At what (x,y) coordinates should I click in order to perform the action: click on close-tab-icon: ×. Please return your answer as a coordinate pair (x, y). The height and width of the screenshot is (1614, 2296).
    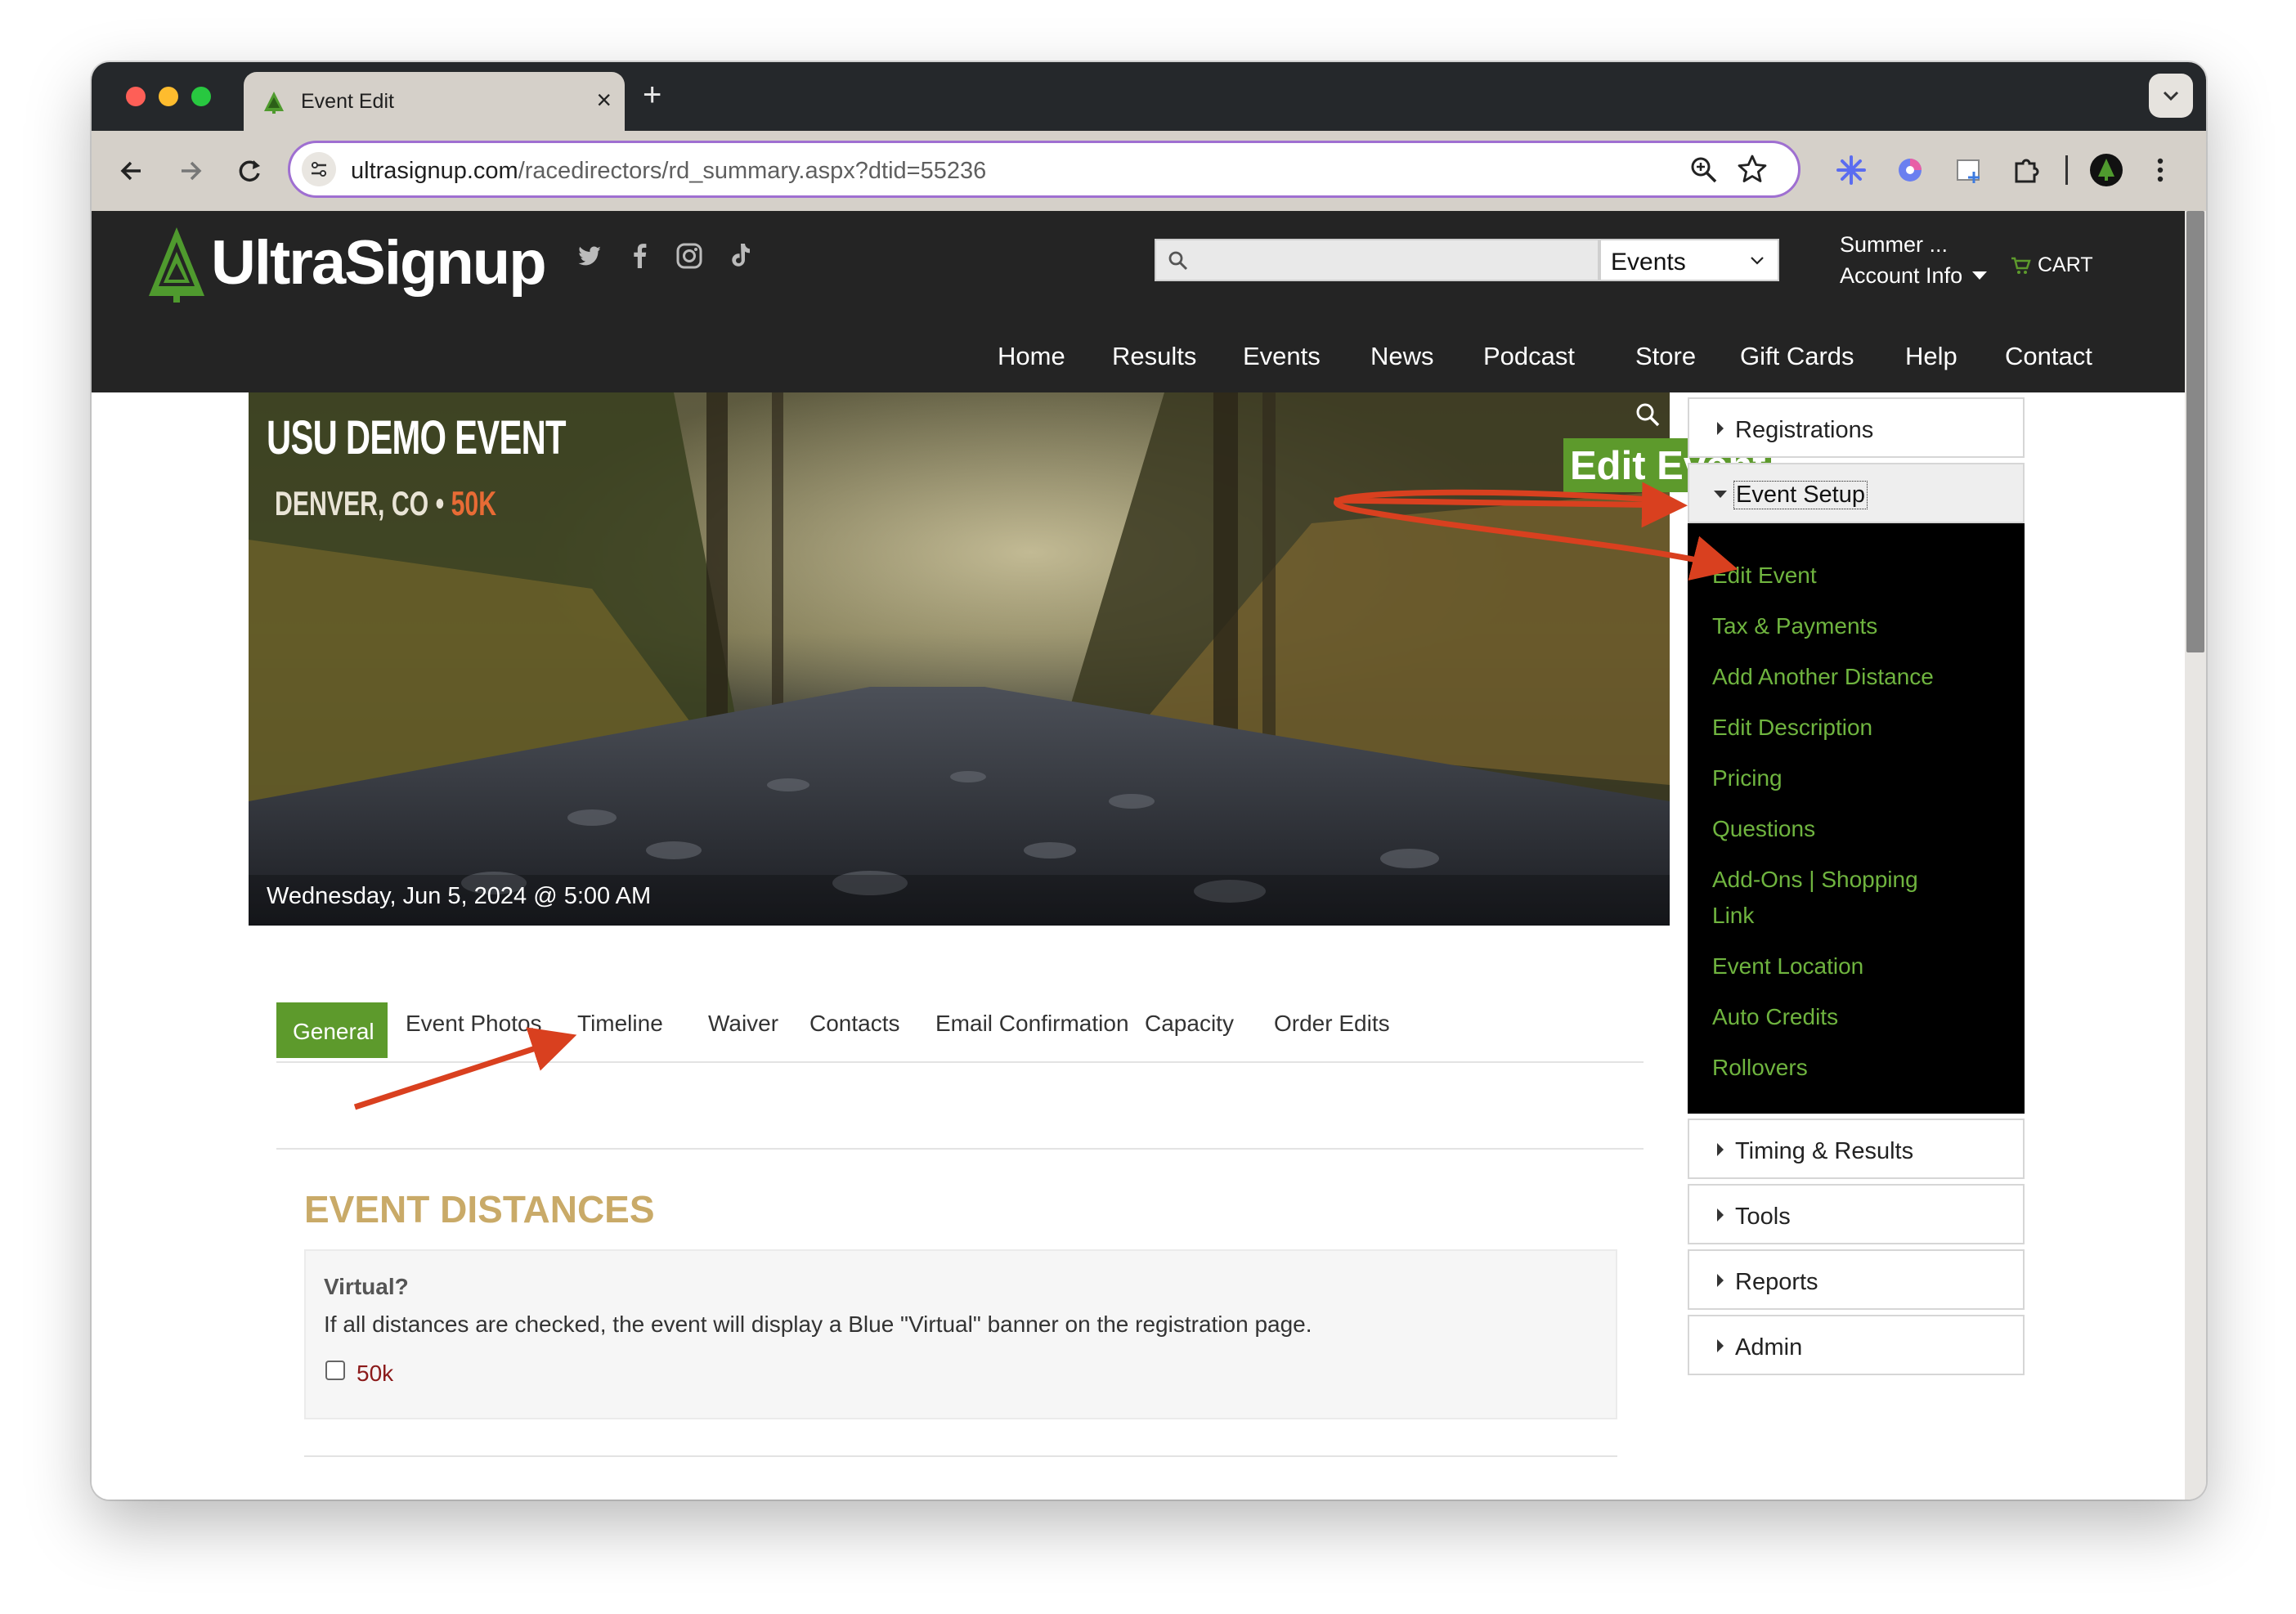
    Looking at the image, I should click on (604, 99).